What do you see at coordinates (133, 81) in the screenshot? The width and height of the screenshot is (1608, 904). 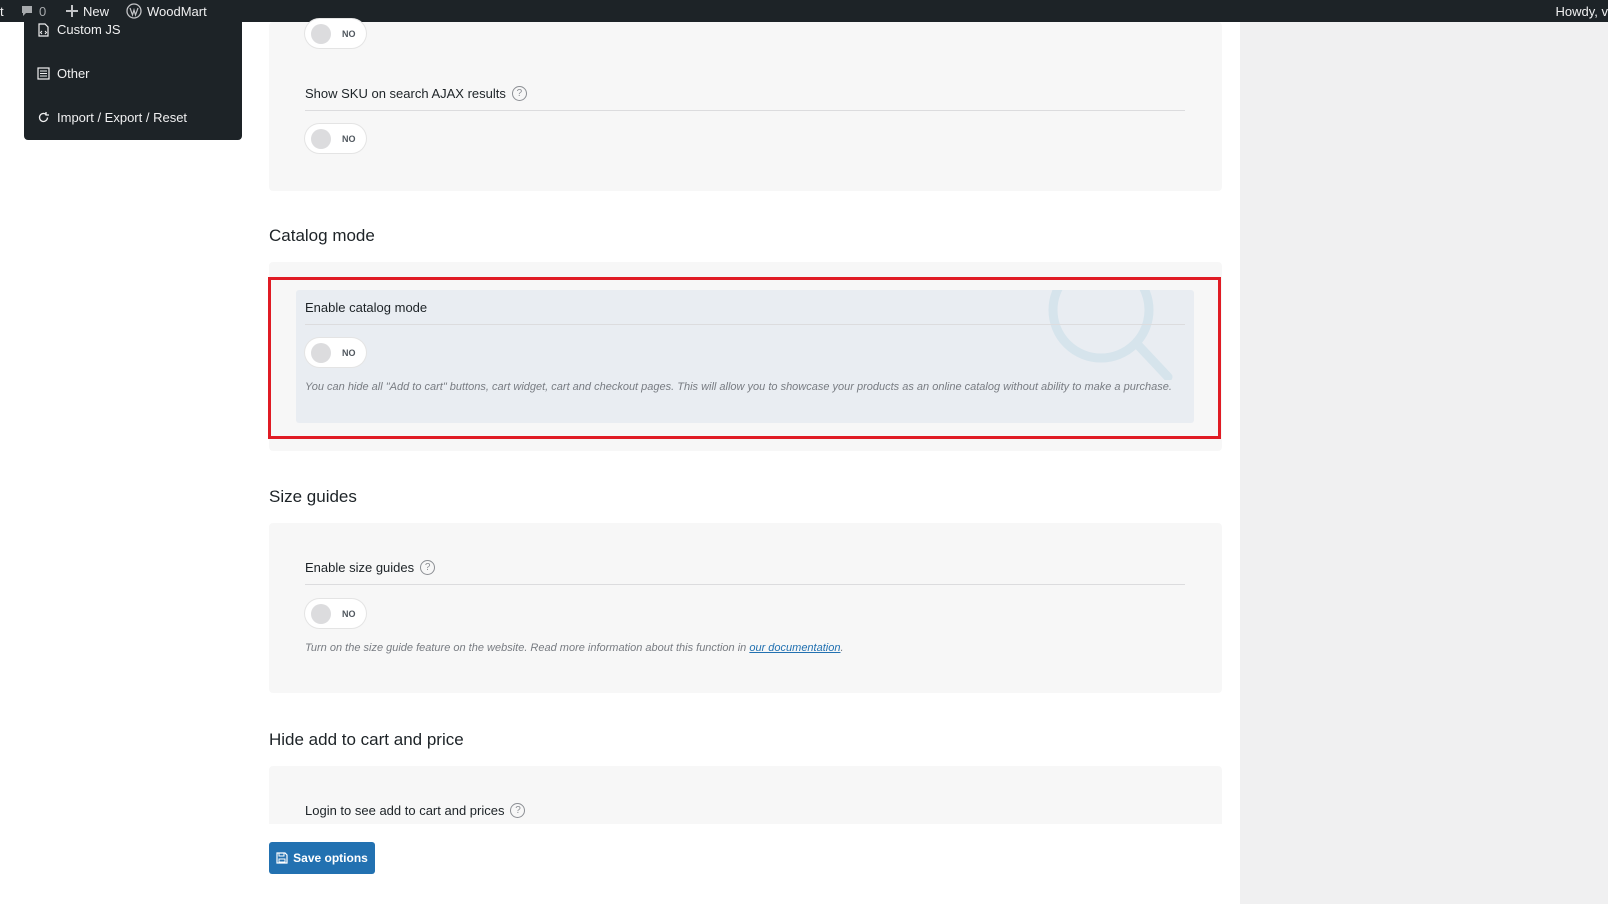 I see `theme-settings-menu: Custom JS Other Import / Export / Reset` at bounding box center [133, 81].